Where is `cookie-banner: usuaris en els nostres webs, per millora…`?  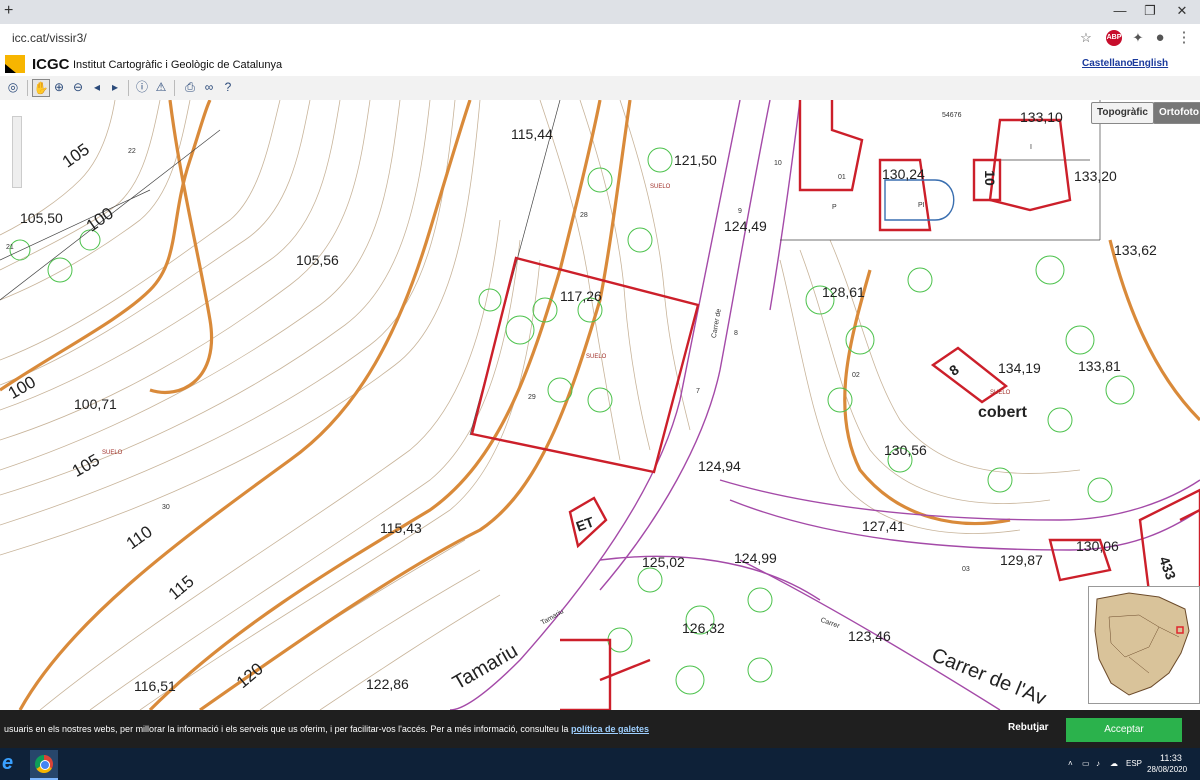
cookie-banner: usuaris en els nostres webs, per millora… is located at coordinates (600, 729).